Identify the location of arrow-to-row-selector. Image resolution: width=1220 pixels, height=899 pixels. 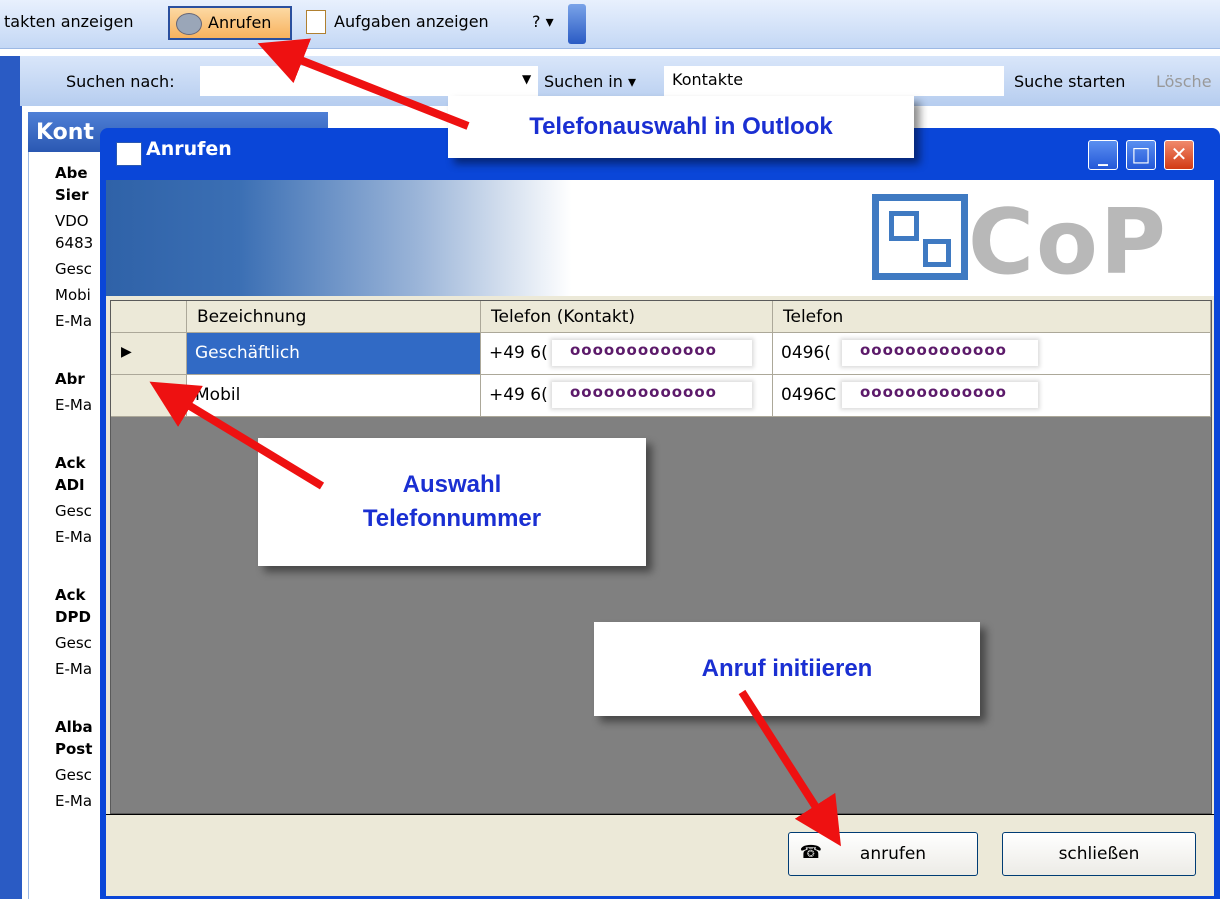
(237, 435).